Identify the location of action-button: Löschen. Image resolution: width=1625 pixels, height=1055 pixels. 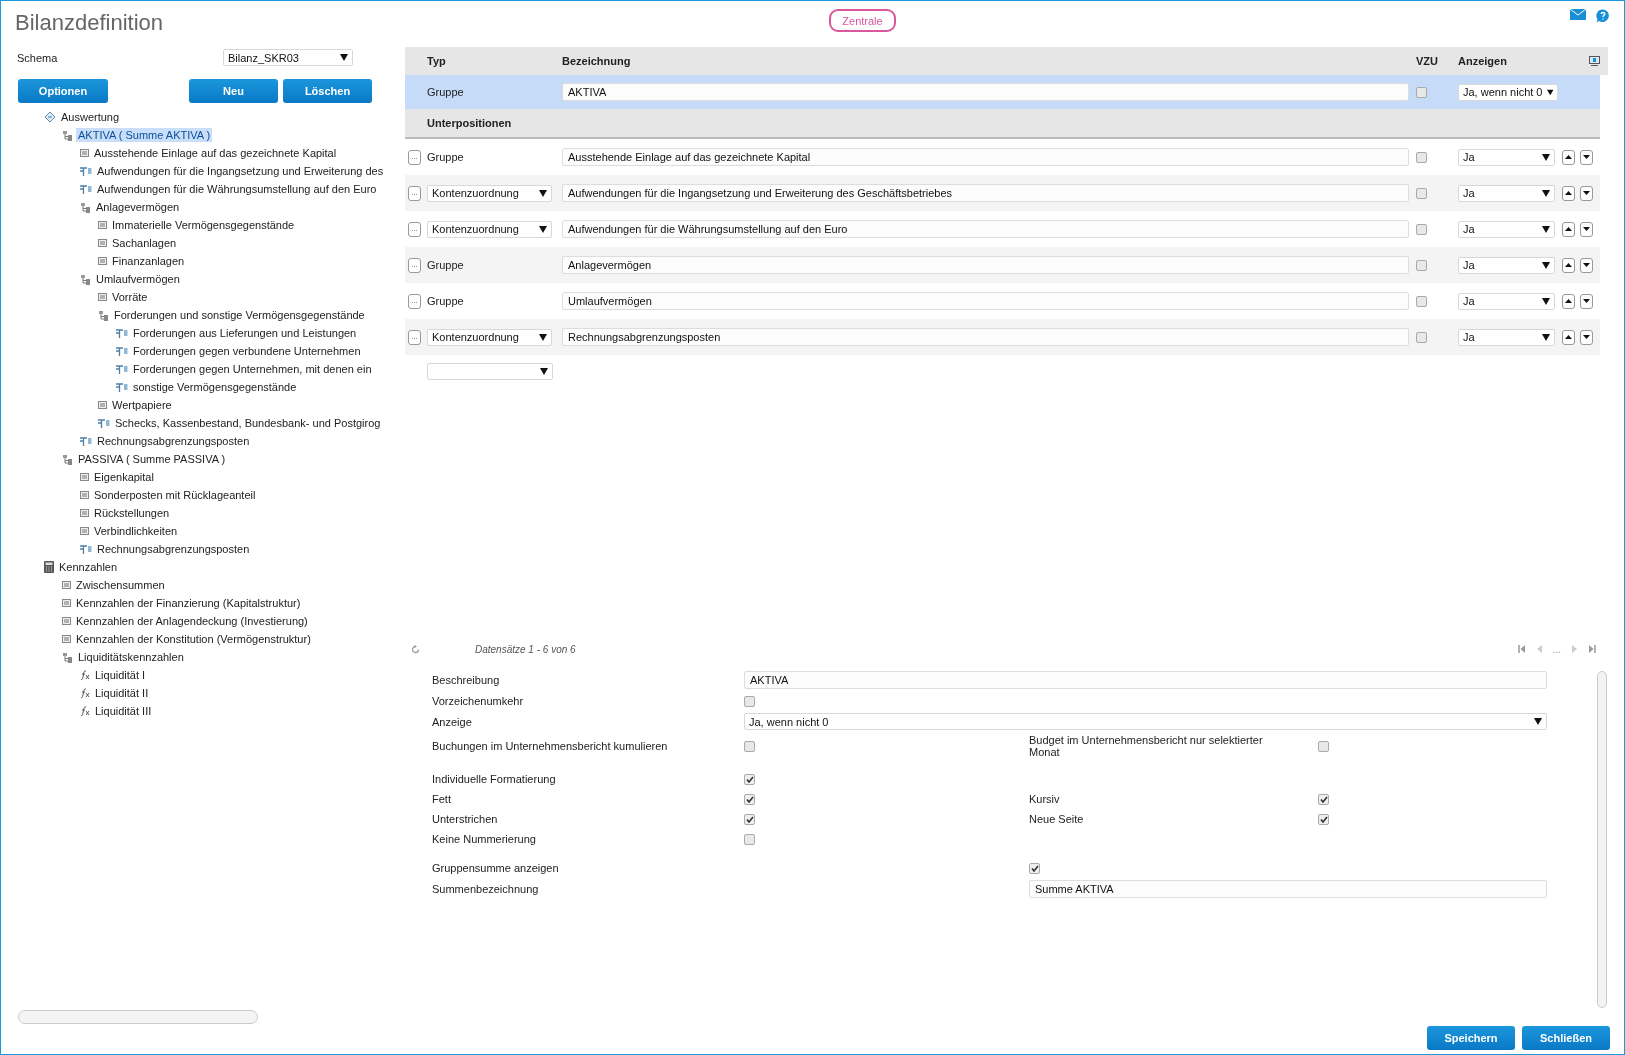
(327, 91).